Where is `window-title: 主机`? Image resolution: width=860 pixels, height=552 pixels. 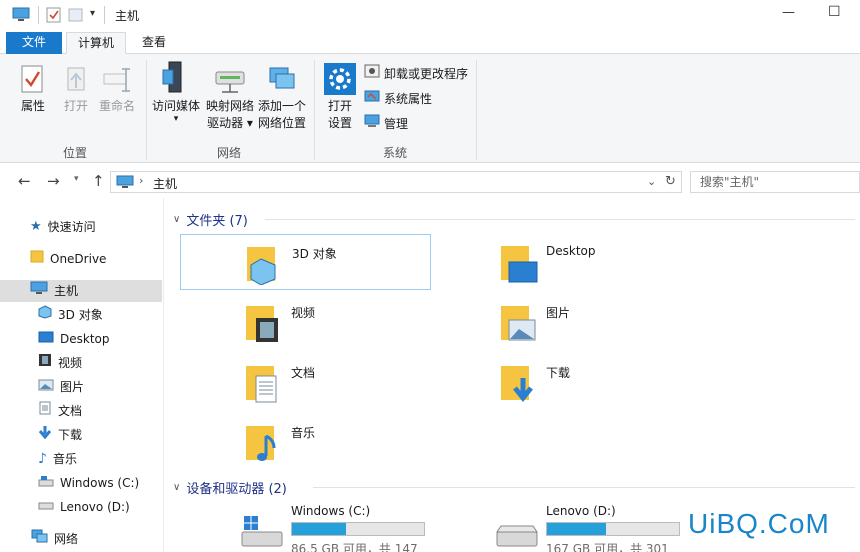
window-title: 主机 is located at coordinates (127, 16).